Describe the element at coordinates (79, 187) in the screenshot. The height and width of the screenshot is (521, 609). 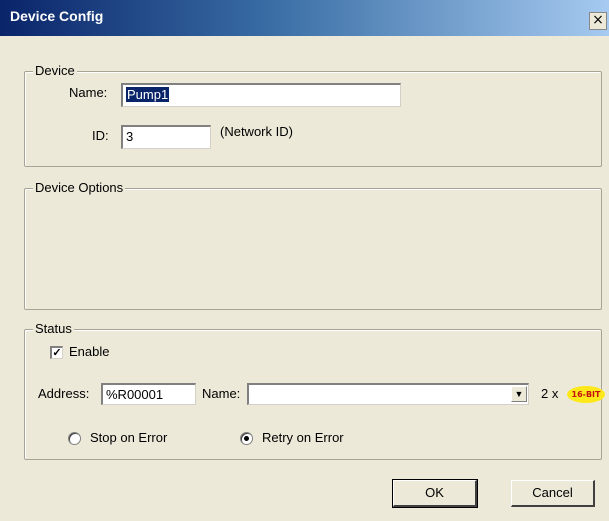
I see `device-options-group-label: Device Options` at that location.